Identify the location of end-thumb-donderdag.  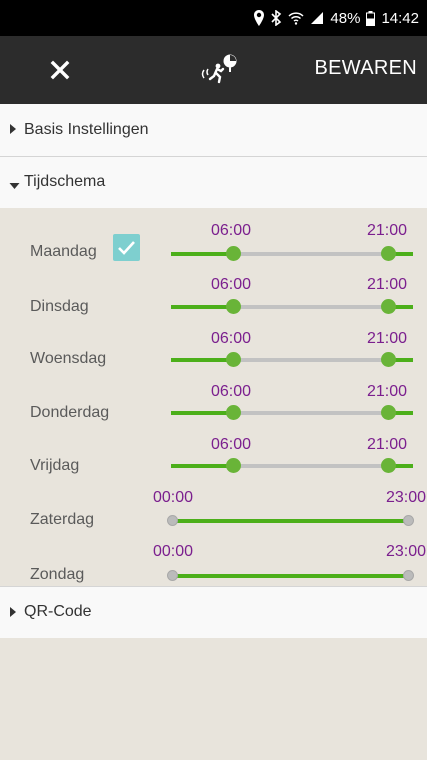
(388, 412).